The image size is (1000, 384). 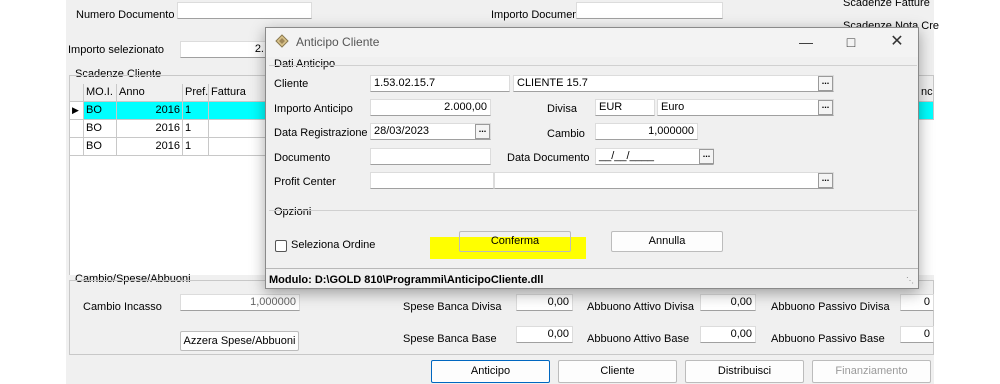 What do you see at coordinates (897, 42) in the screenshot?
I see `close-icon: ✕` at bounding box center [897, 42].